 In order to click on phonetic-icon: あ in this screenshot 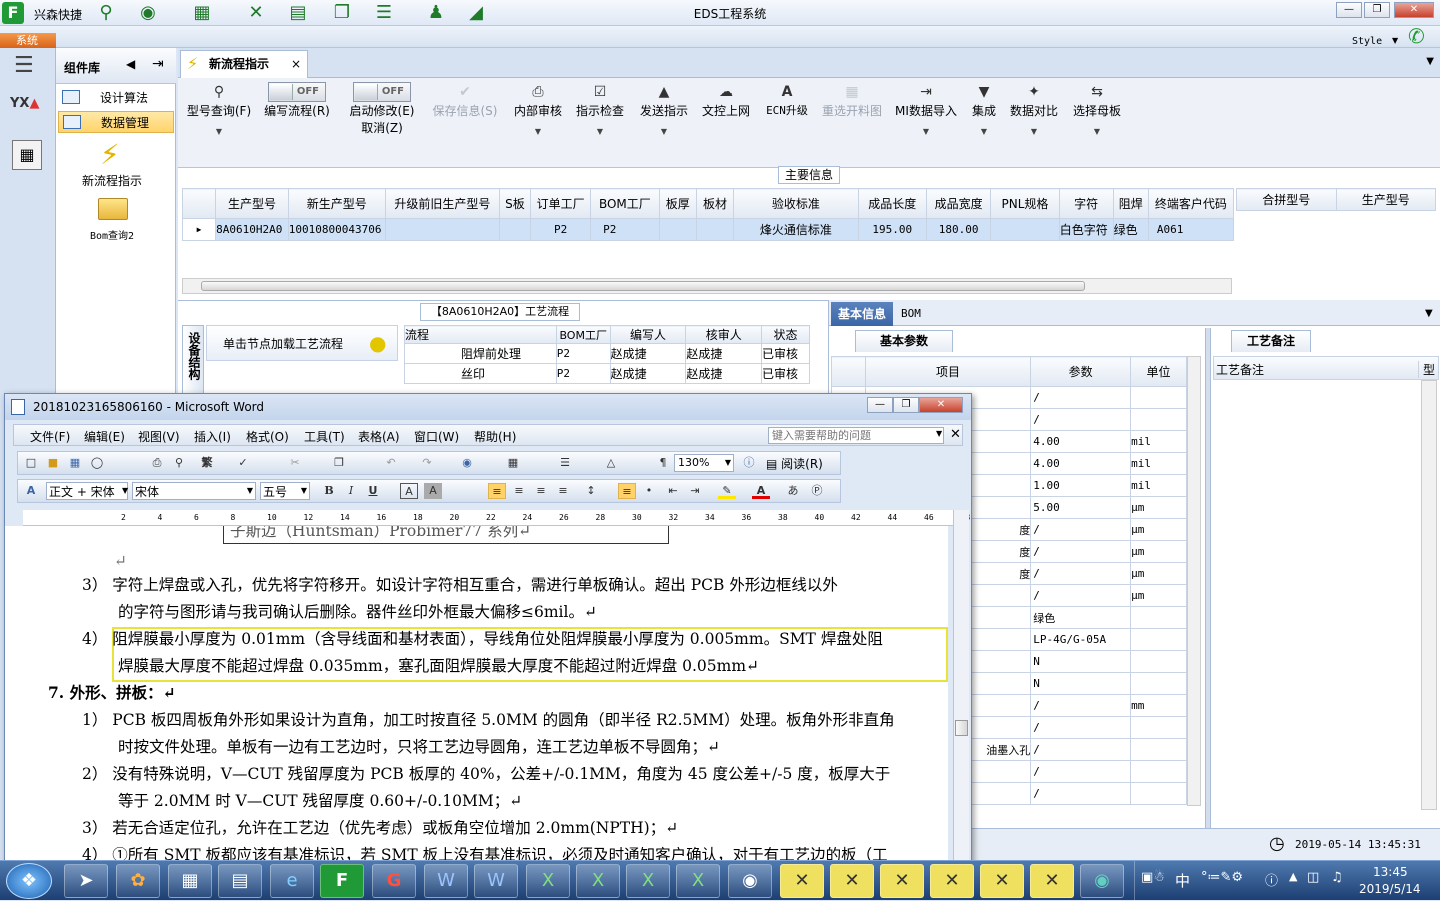, I will do `click(793, 491)`.